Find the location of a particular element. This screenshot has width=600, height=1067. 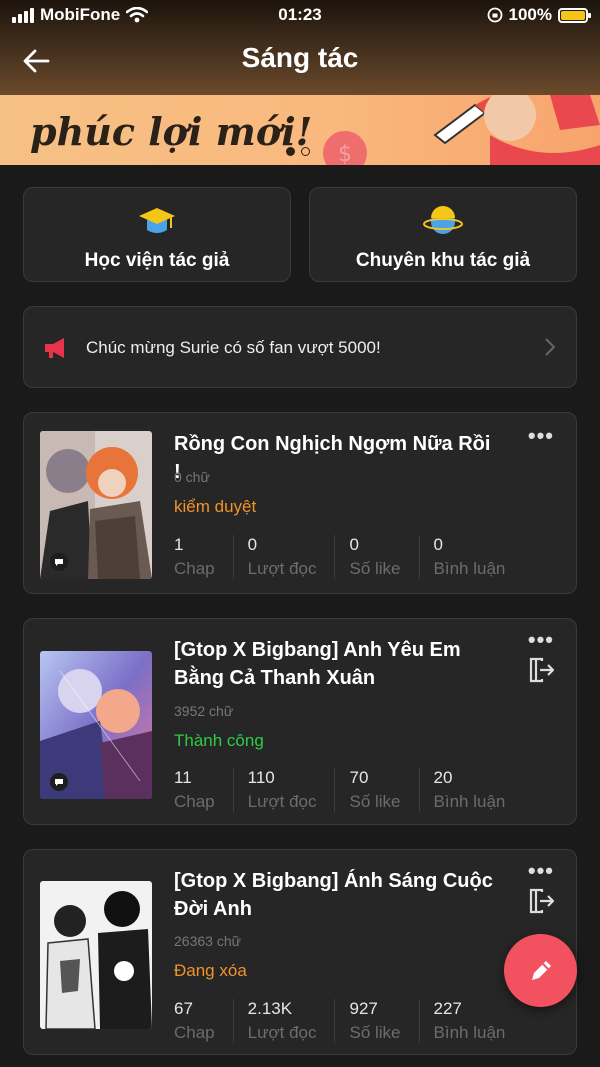

word-count: 3952 chữ is located at coordinates (204, 711).